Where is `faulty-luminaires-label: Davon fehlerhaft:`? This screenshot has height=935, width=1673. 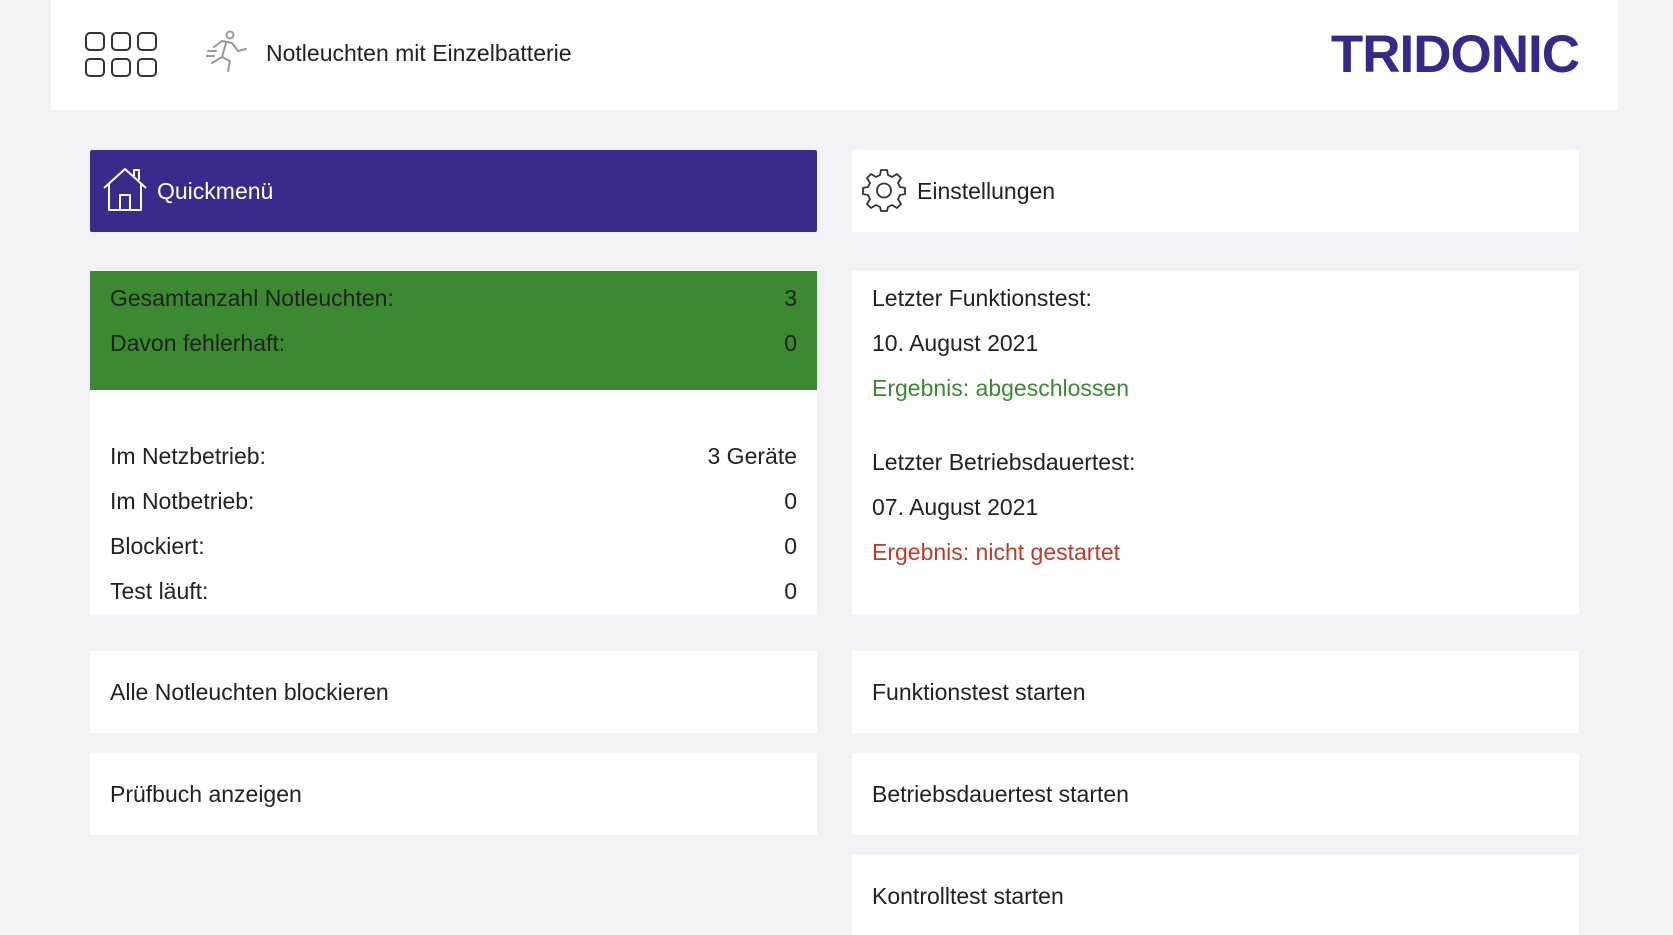 faulty-luminaires-label: Davon fehlerhaft: is located at coordinates (198, 343).